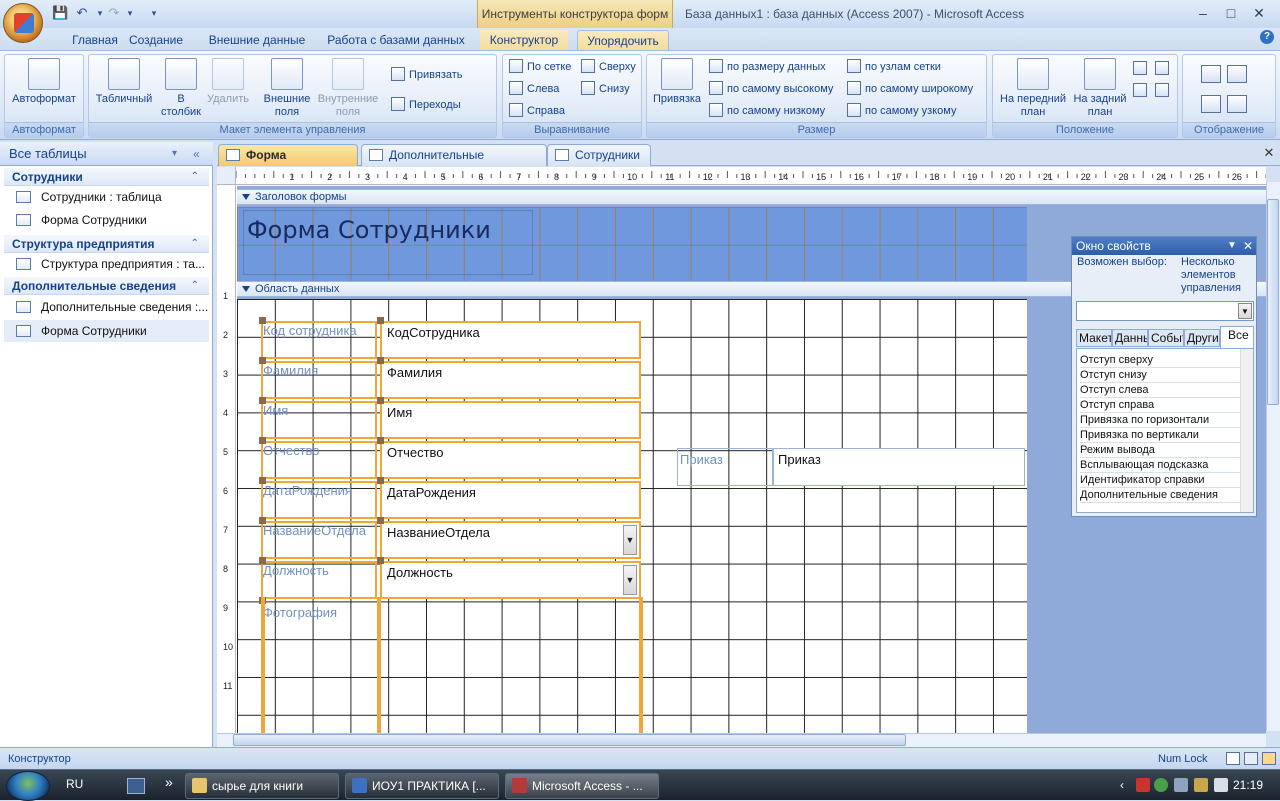  What do you see at coordinates (257, 40) in the screenshot?
I see `tab-external-data: Внешние данные` at bounding box center [257, 40].